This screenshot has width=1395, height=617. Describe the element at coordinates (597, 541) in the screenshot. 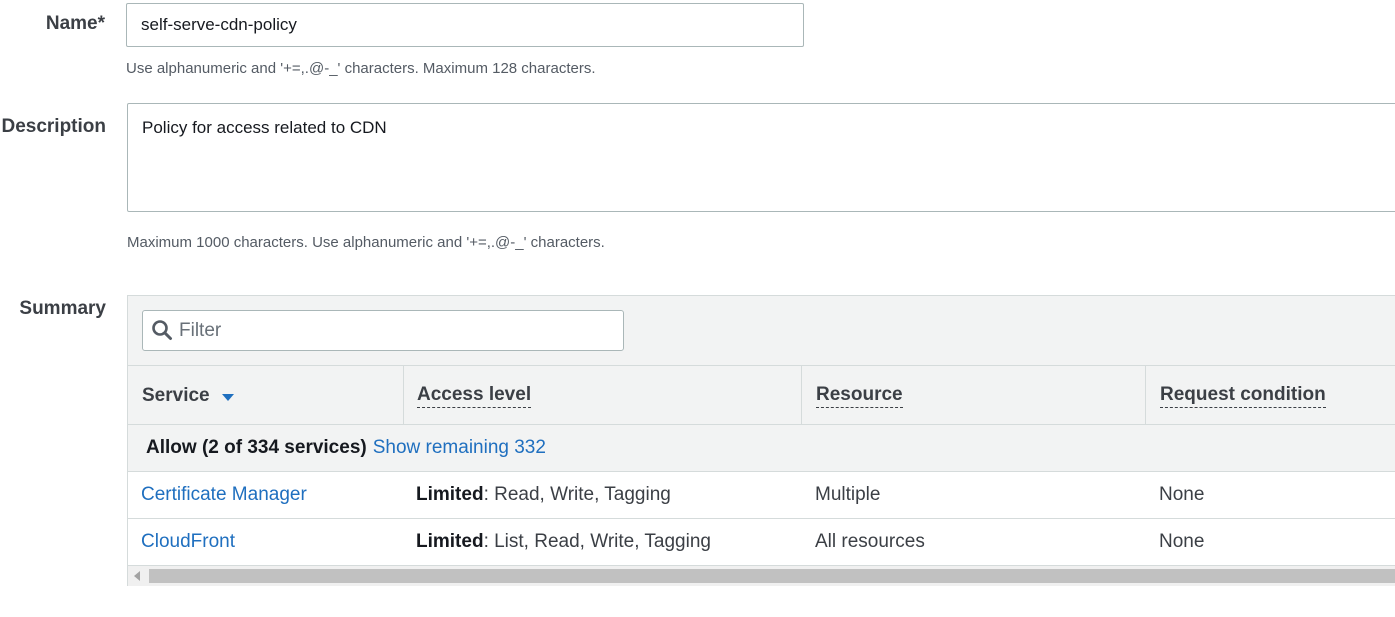

I see `access-level-detail: : List, Read, Write, Tagging` at that location.